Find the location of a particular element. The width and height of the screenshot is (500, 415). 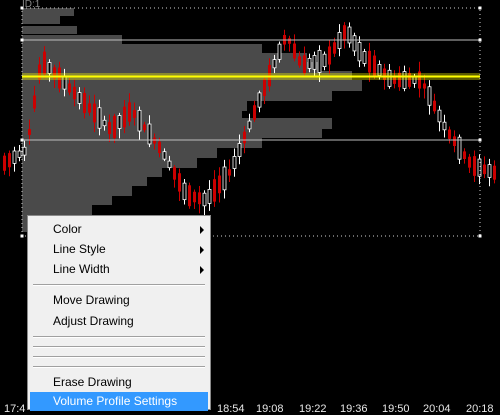

time-axis-label: 19:36 is located at coordinates (354, 409).